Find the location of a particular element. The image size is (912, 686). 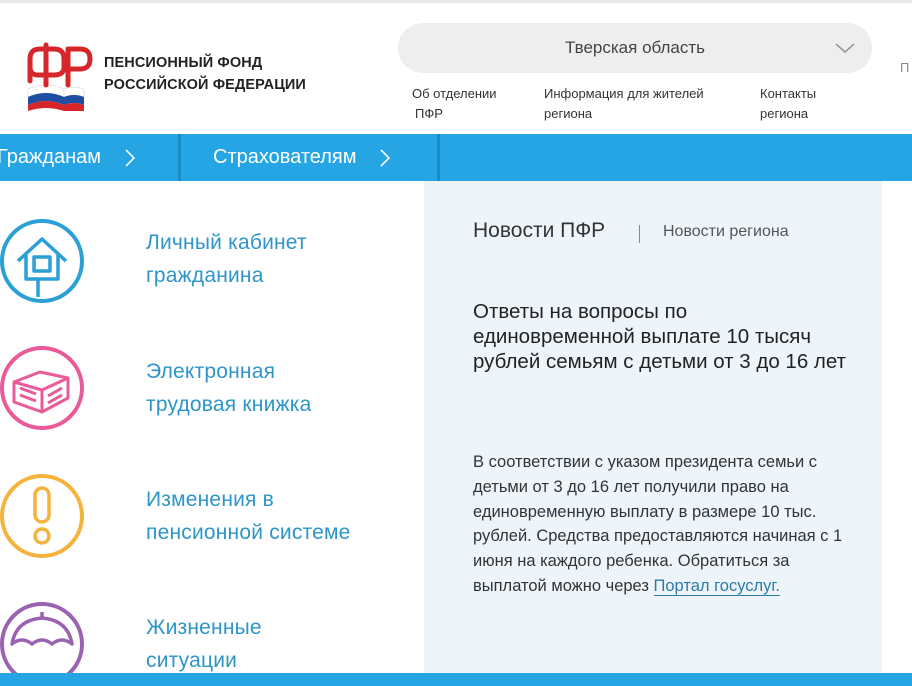

cut-off-text: П is located at coordinates (905, 67).